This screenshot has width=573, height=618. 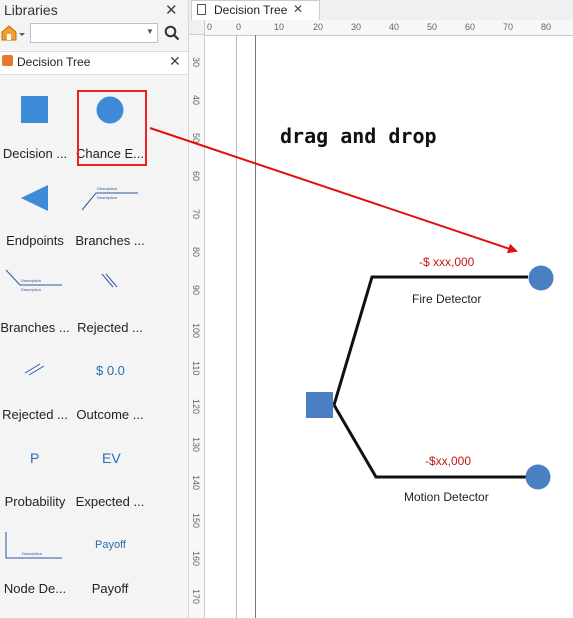 What do you see at coordinates (446, 262) in the screenshot?
I see `branch-value: -$ xxx,000` at bounding box center [446, 262].